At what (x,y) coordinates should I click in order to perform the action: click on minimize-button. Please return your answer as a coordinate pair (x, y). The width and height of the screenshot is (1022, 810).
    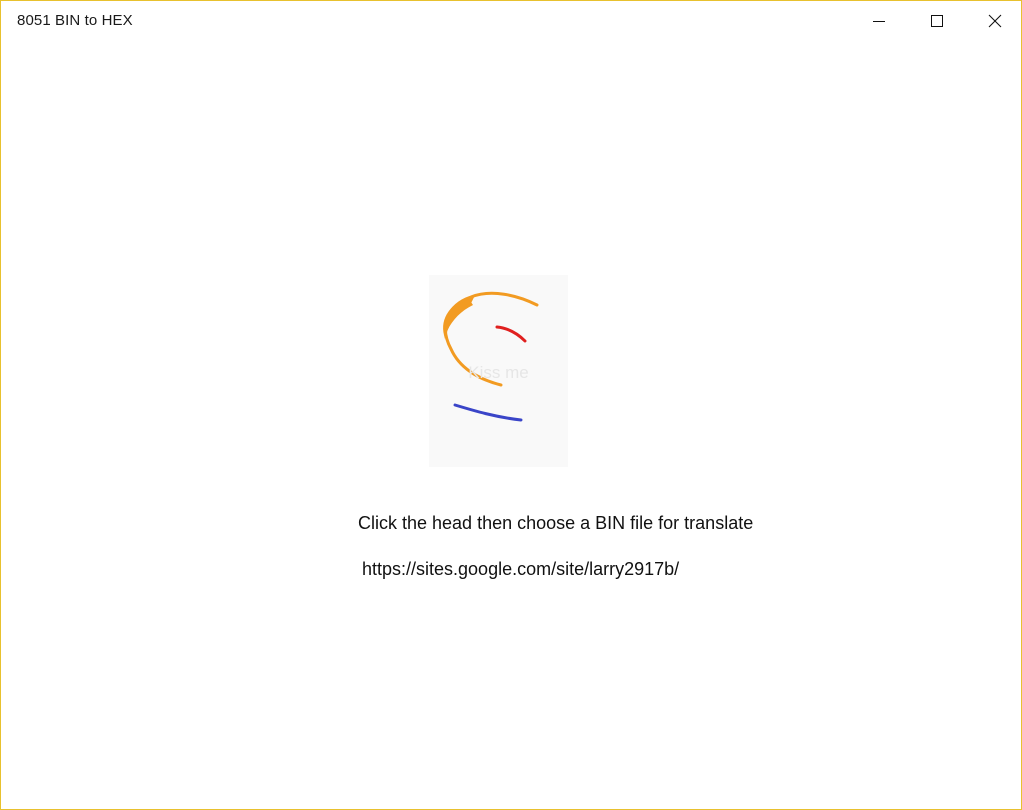
    Looking at the image, I should click on (879, 21).